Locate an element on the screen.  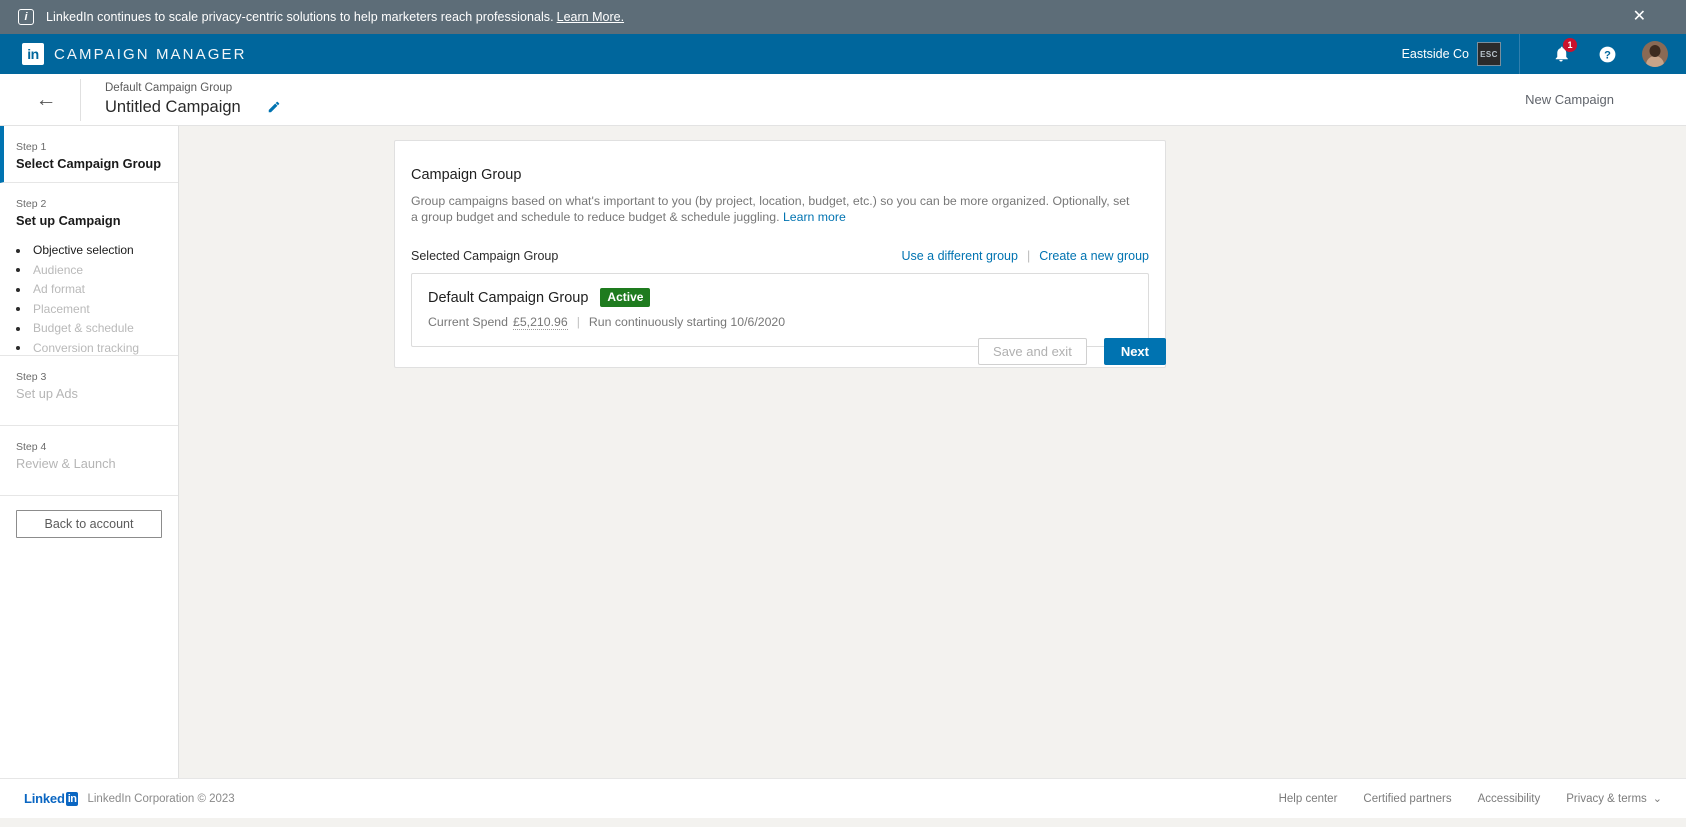
linkedin-footer-logo-icon: Linked in is located at coordinates (51, 798).